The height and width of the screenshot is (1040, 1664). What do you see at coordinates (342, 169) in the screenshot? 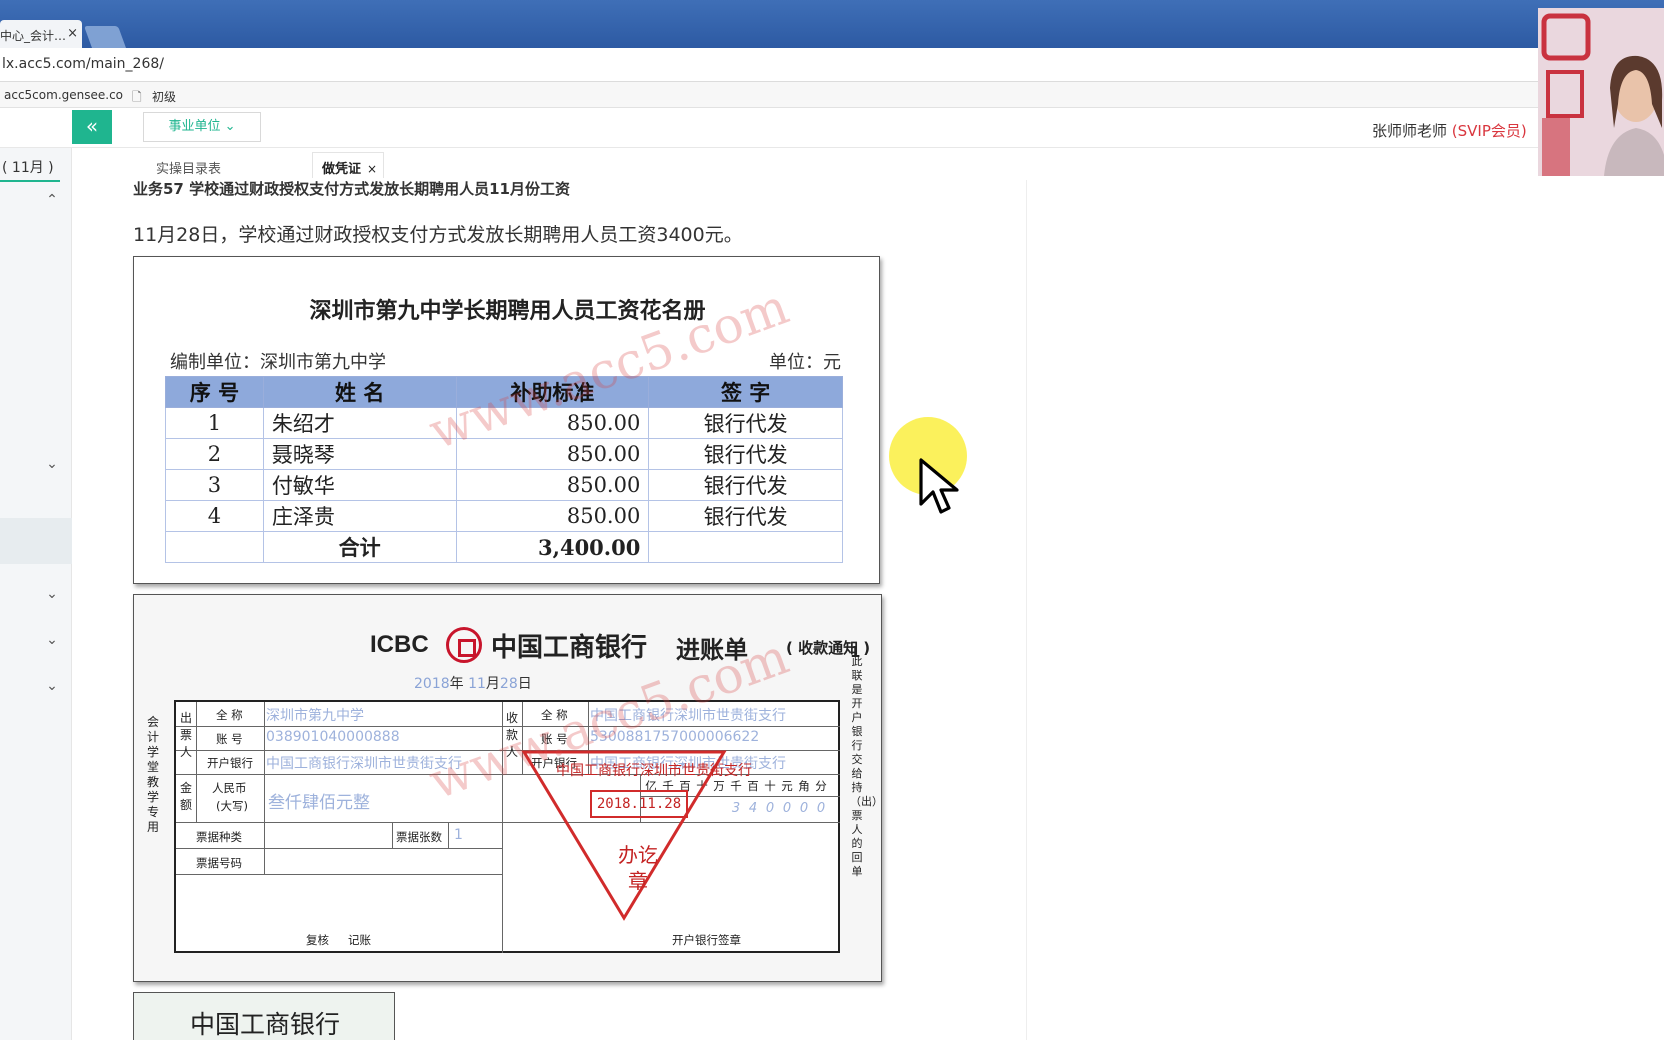
I see `tab-make-voucher-label: 做凭证` at bounding box center [342, 169].